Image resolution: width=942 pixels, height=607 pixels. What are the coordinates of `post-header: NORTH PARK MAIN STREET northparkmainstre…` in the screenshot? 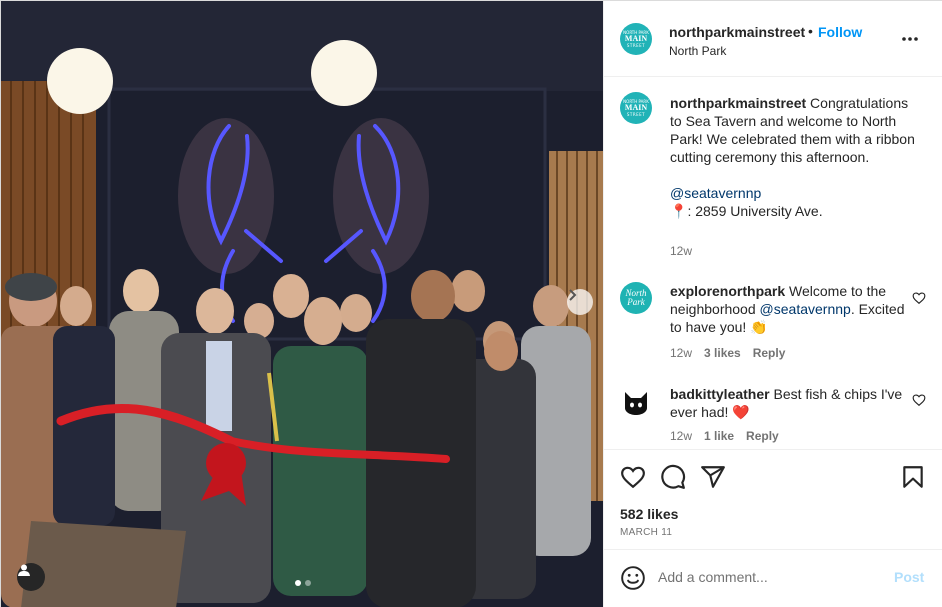 It's located at (773, 39).